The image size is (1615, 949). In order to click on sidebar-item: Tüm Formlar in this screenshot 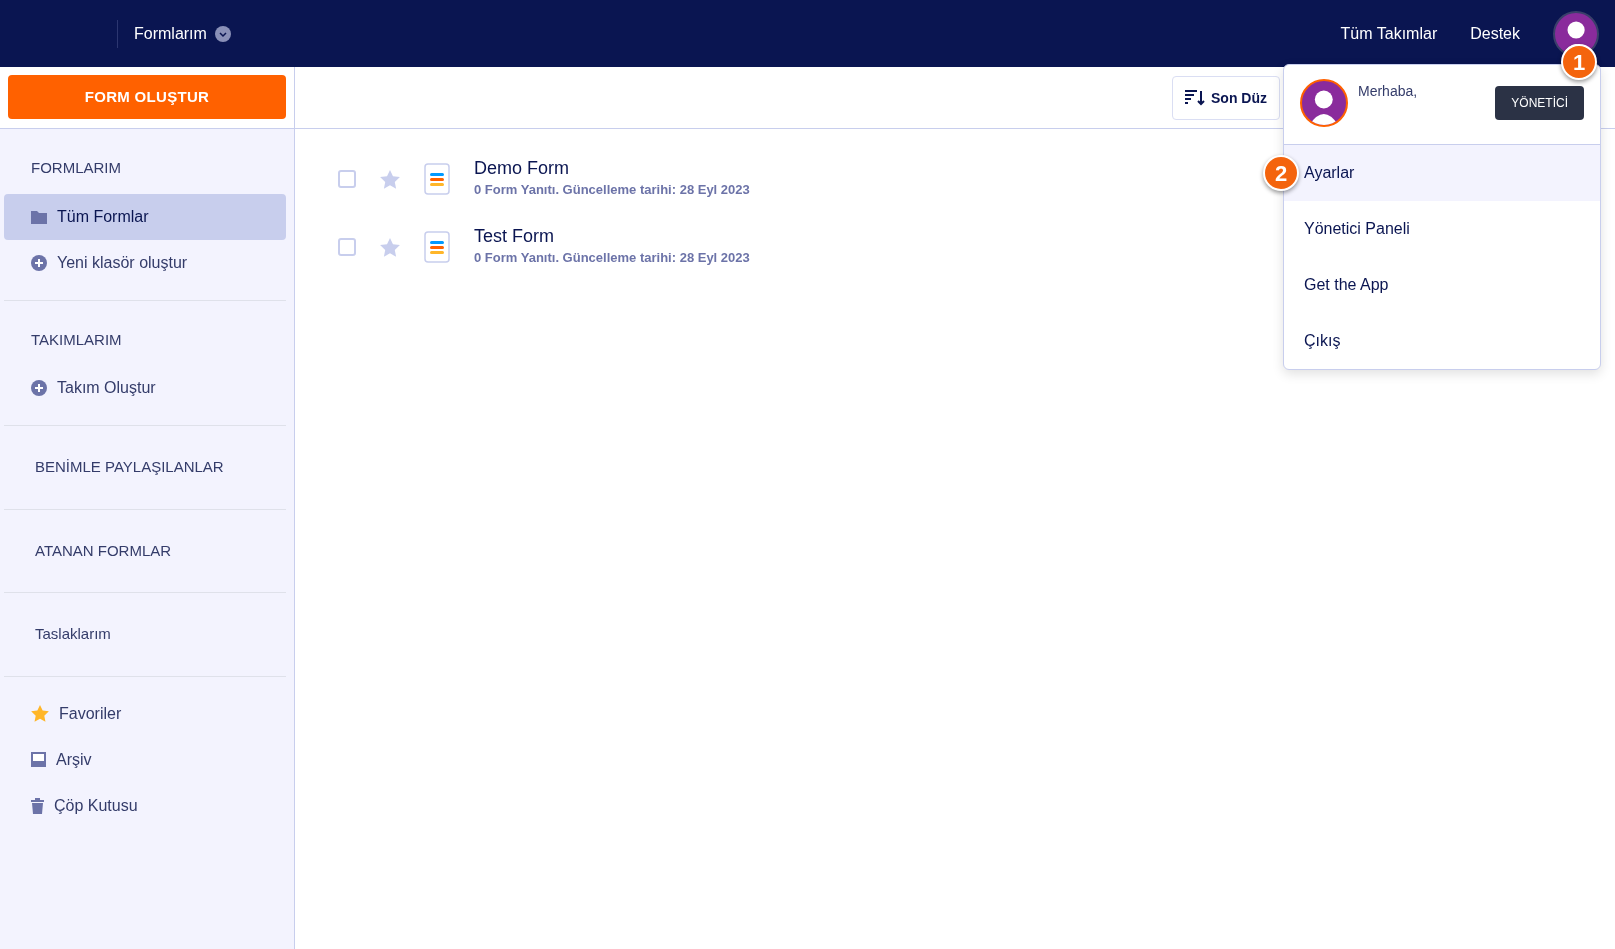, I will do `click(145, 216)`.